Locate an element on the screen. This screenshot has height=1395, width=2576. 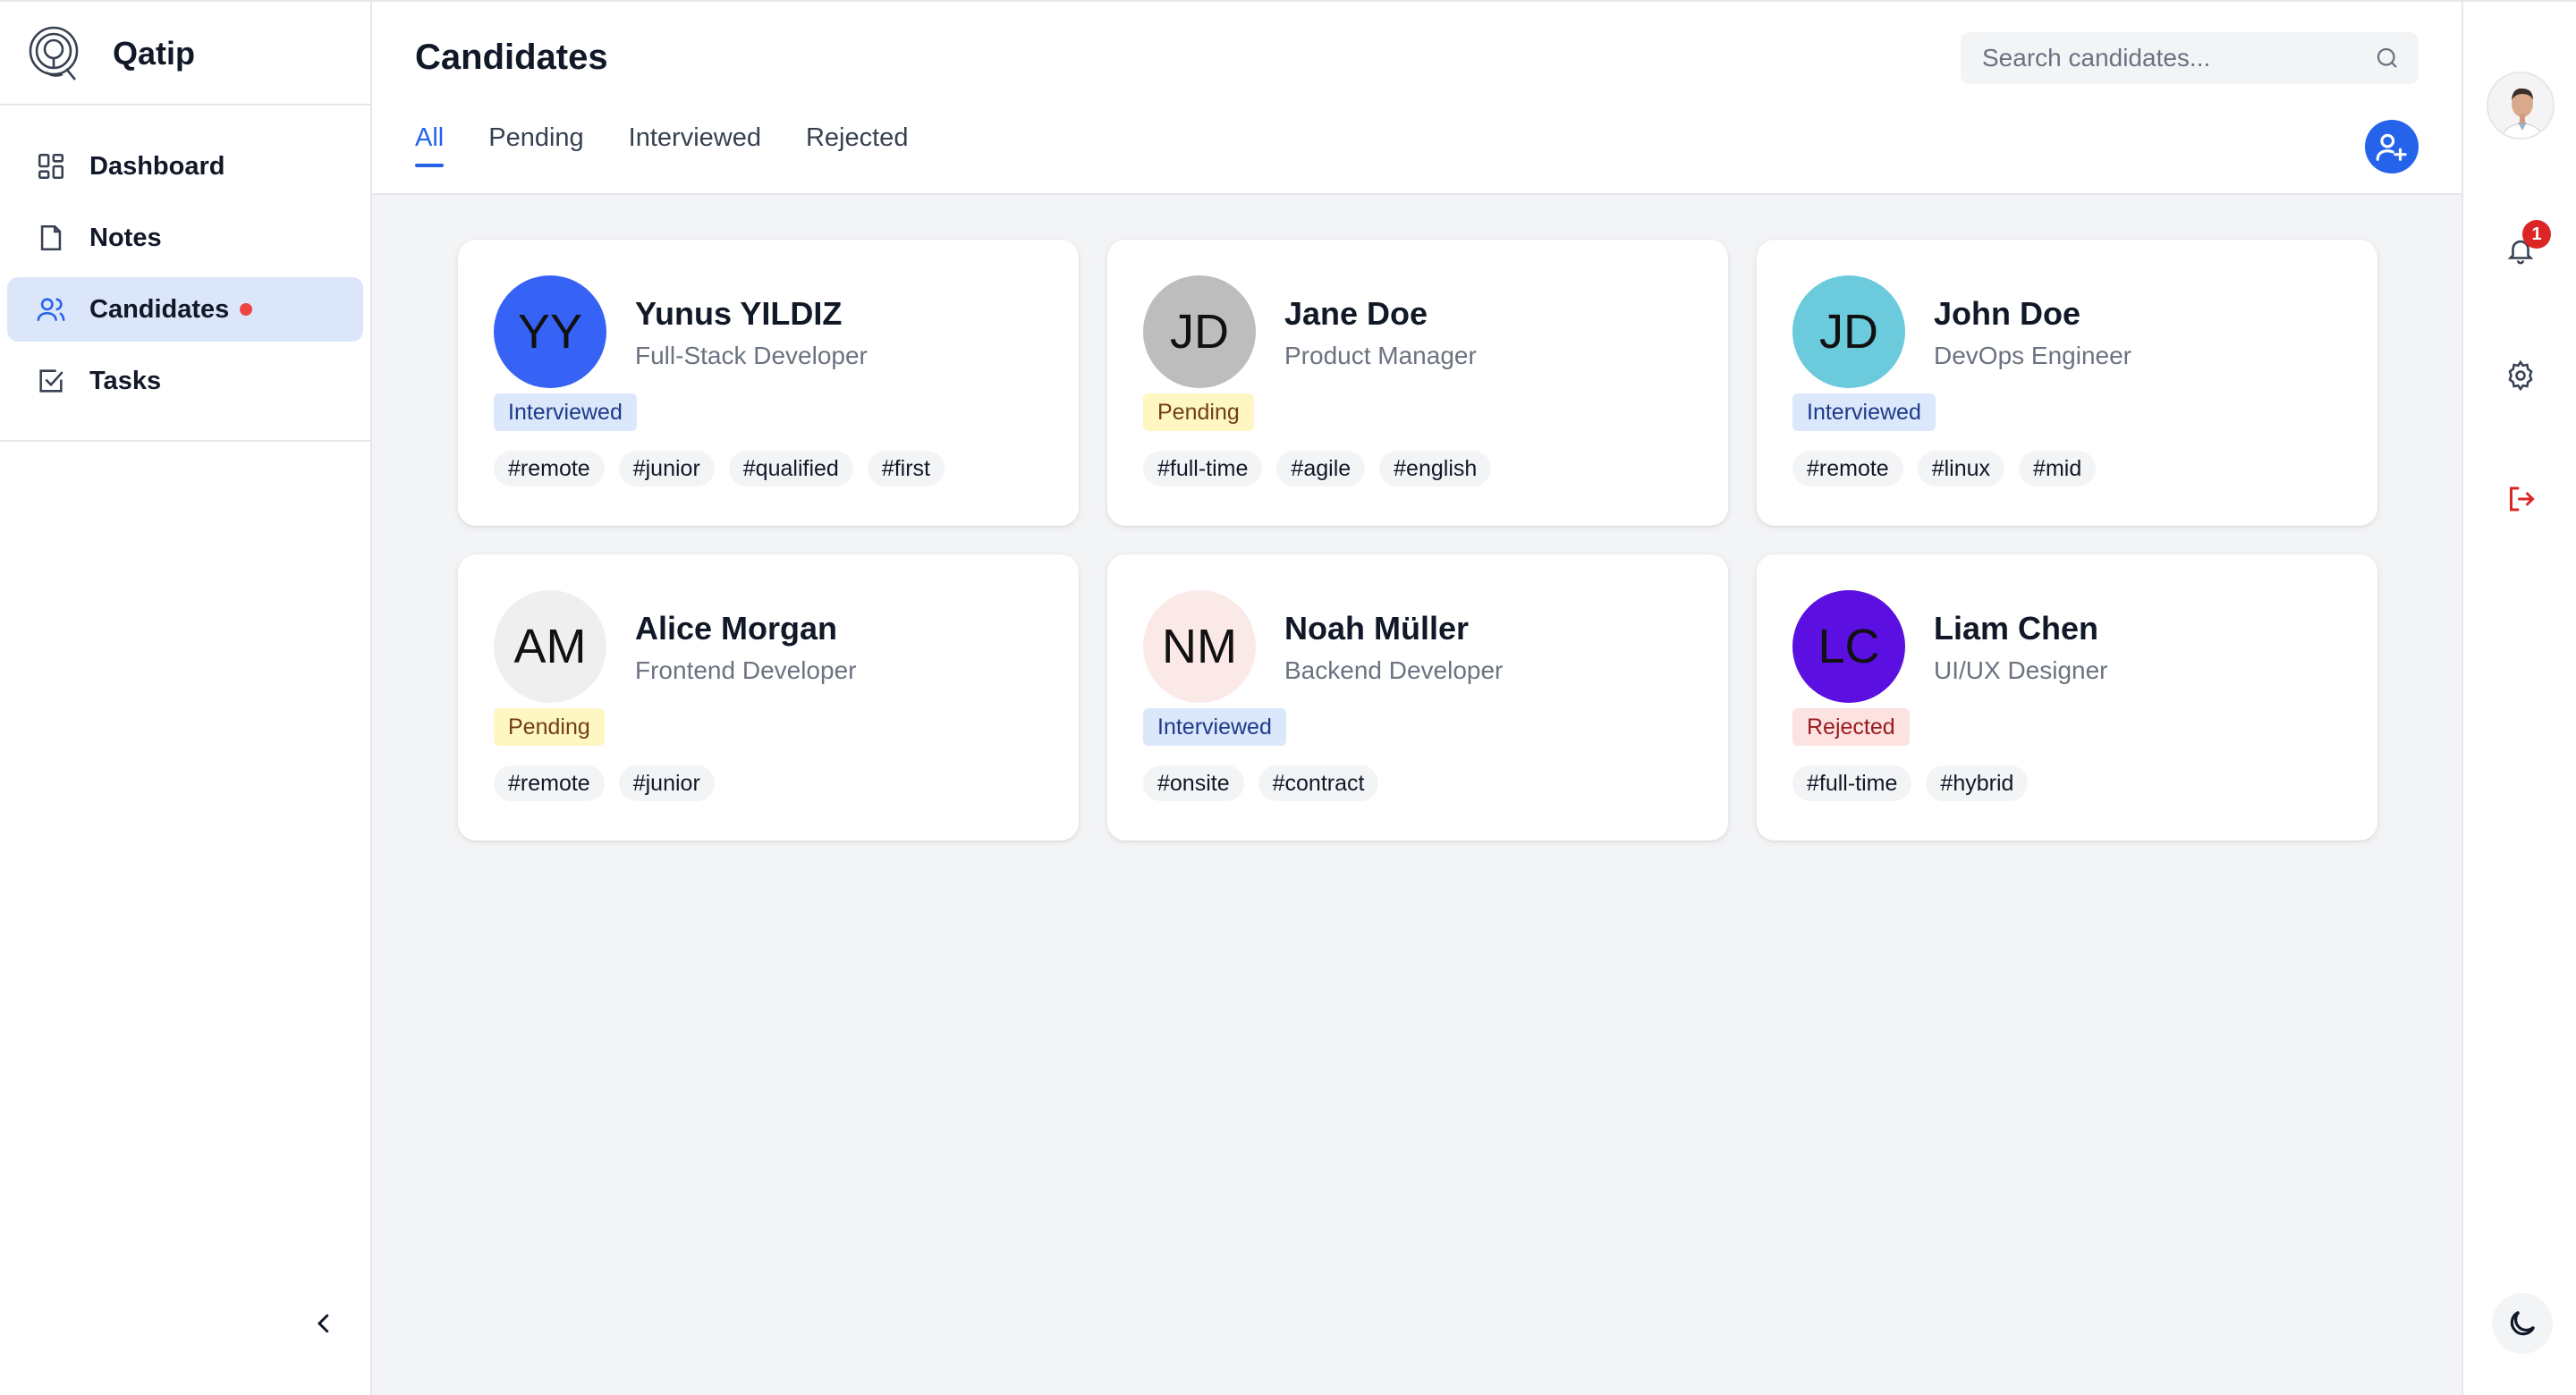
tab-pending: Pending is located at coordinates (535, 145).